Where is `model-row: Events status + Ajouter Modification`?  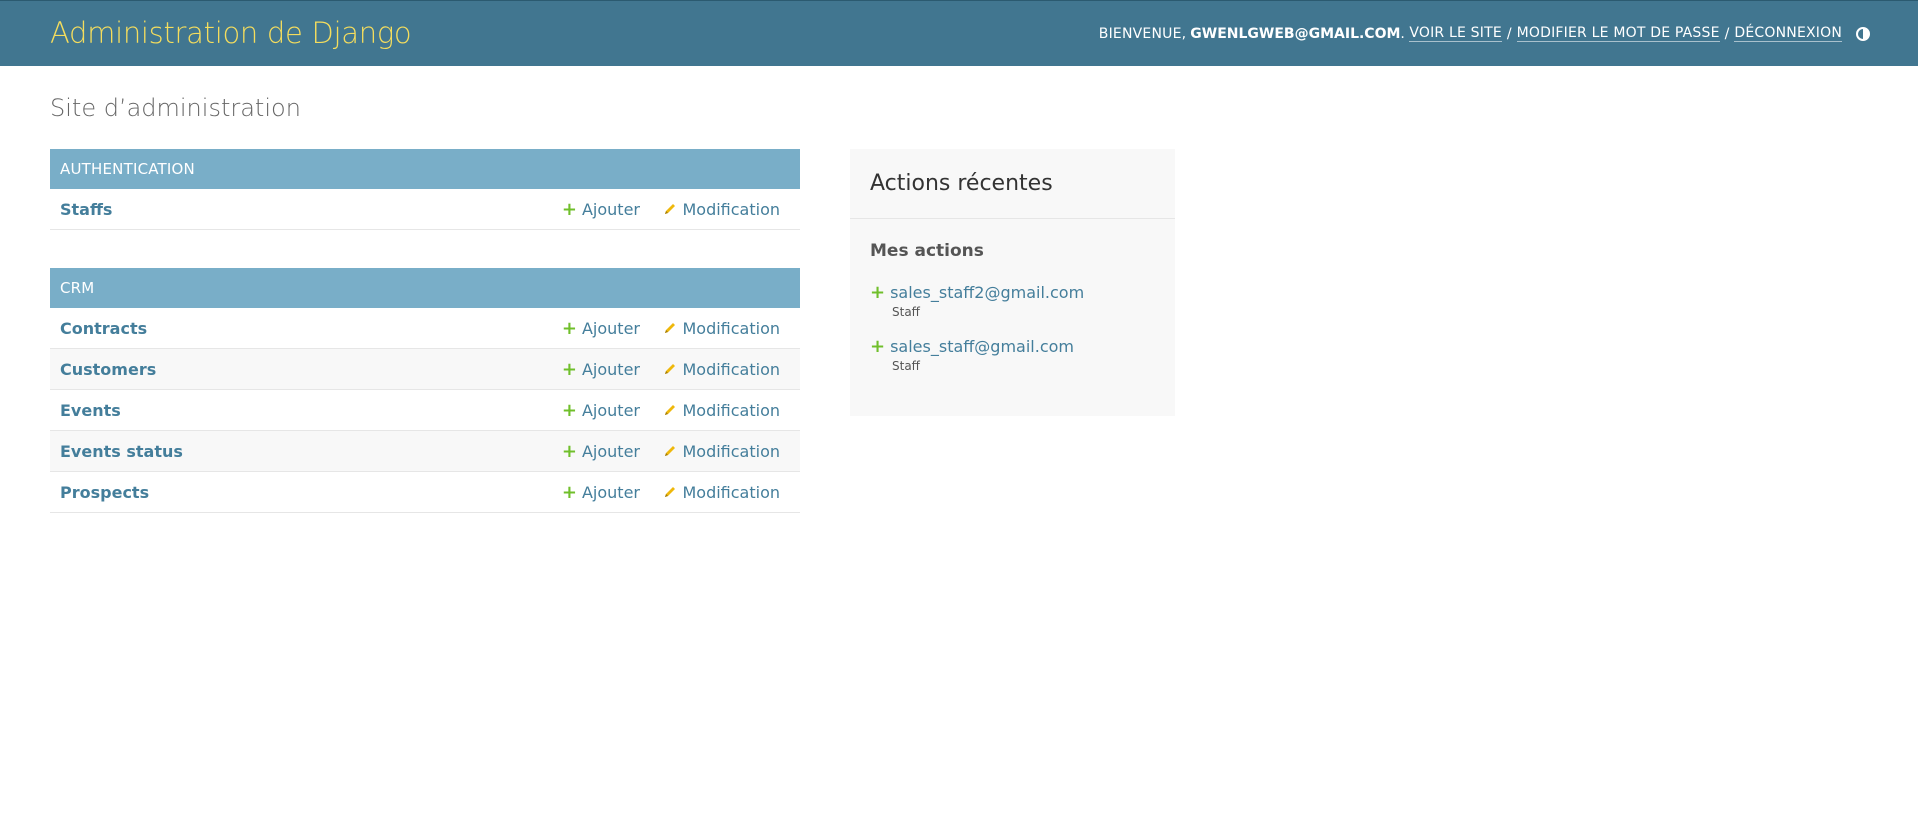 model-row: Events status + Ajouter Modification is located at coordinates (425, 451).